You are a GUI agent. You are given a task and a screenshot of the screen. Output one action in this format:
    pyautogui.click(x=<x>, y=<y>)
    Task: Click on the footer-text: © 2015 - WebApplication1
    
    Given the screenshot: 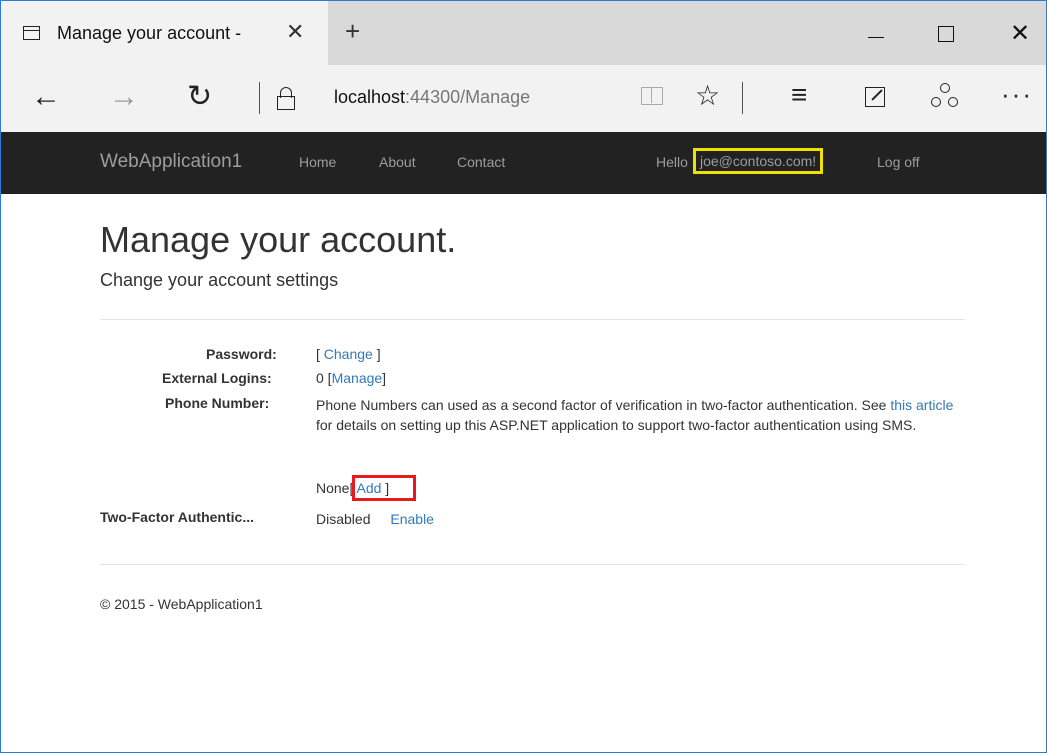 What is the action you would take?
    pyautogui.click(x=181, y=604)
    